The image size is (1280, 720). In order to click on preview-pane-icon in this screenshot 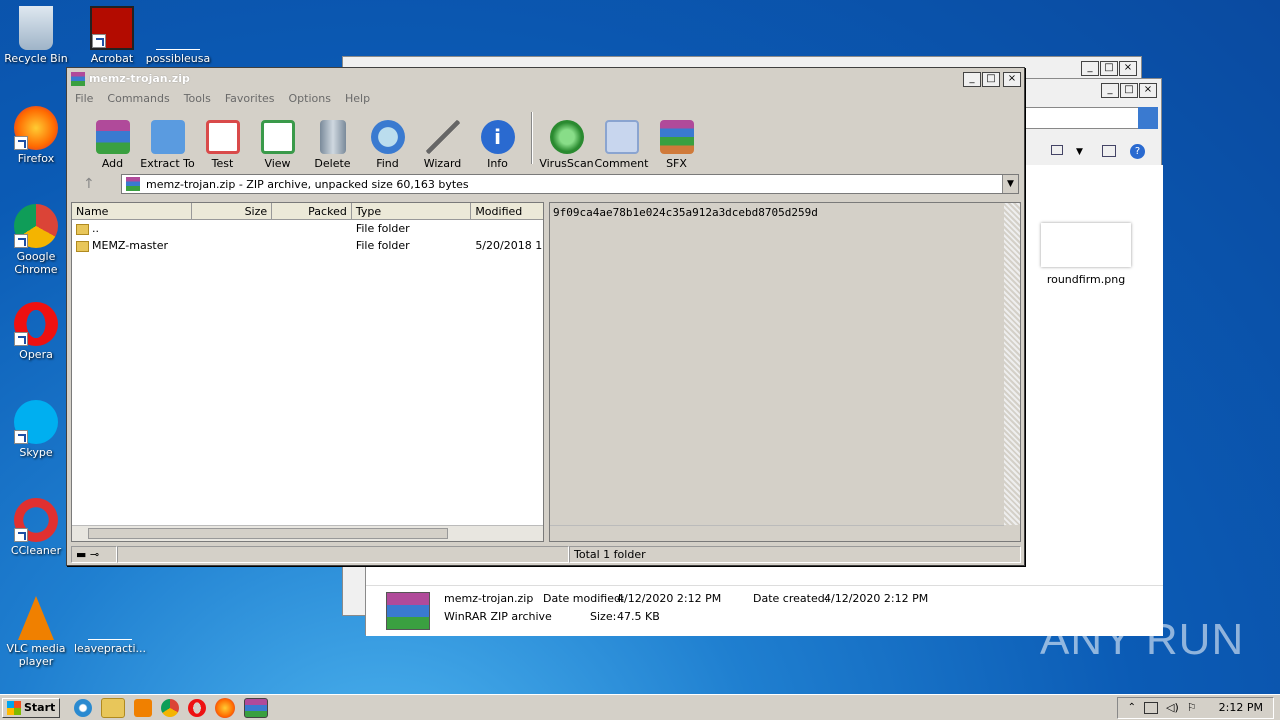, I will do `click(1109, 151)`.